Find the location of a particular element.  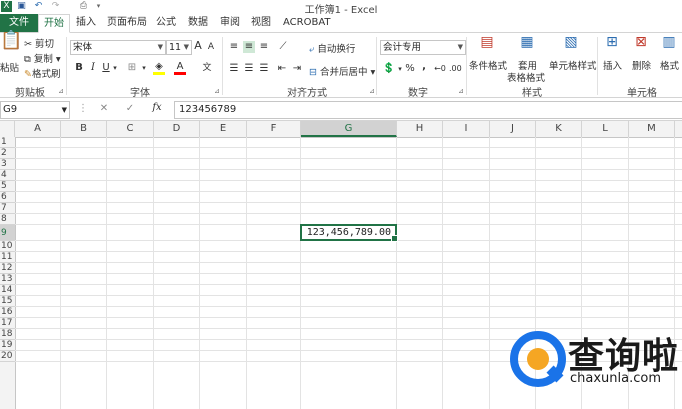

conditional-formatting-label: 条件格式 is located at coordinates (488, 65).